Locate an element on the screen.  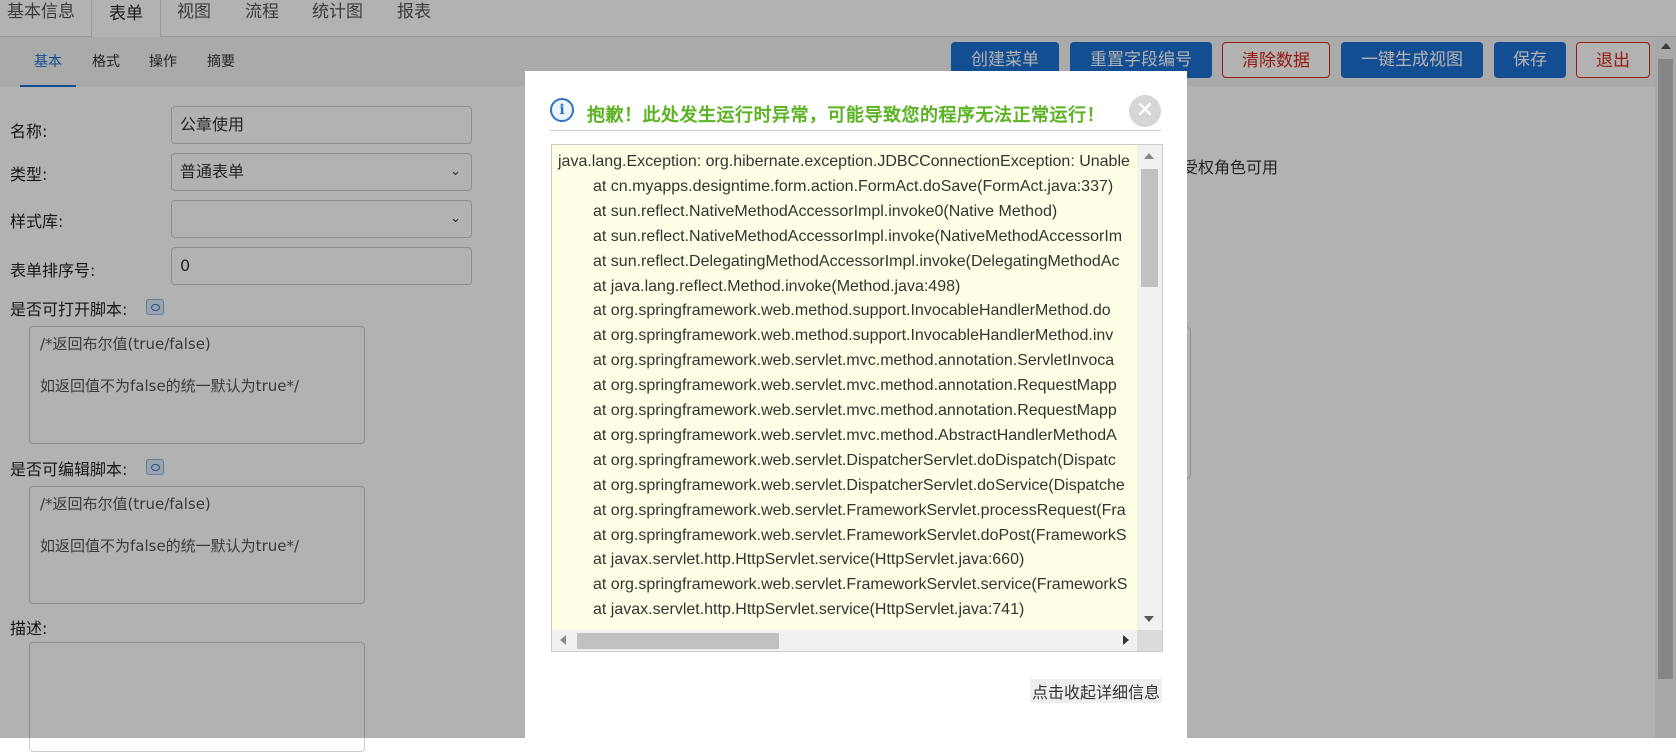
vertical-scrollbar-thumb is located at coordinates (1149, 228).